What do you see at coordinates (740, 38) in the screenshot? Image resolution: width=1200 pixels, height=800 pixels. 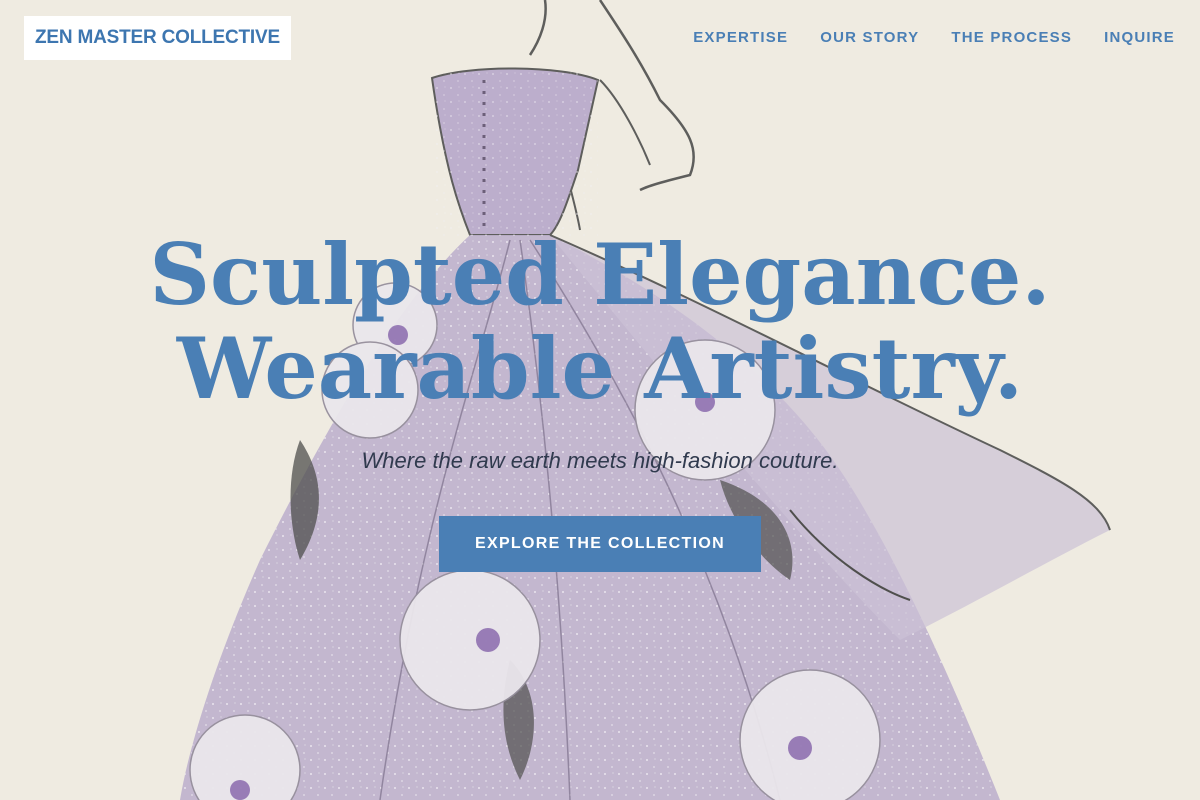 I see `nav-link-expertise: EXPERTISE` at bounding box center [740, 38].